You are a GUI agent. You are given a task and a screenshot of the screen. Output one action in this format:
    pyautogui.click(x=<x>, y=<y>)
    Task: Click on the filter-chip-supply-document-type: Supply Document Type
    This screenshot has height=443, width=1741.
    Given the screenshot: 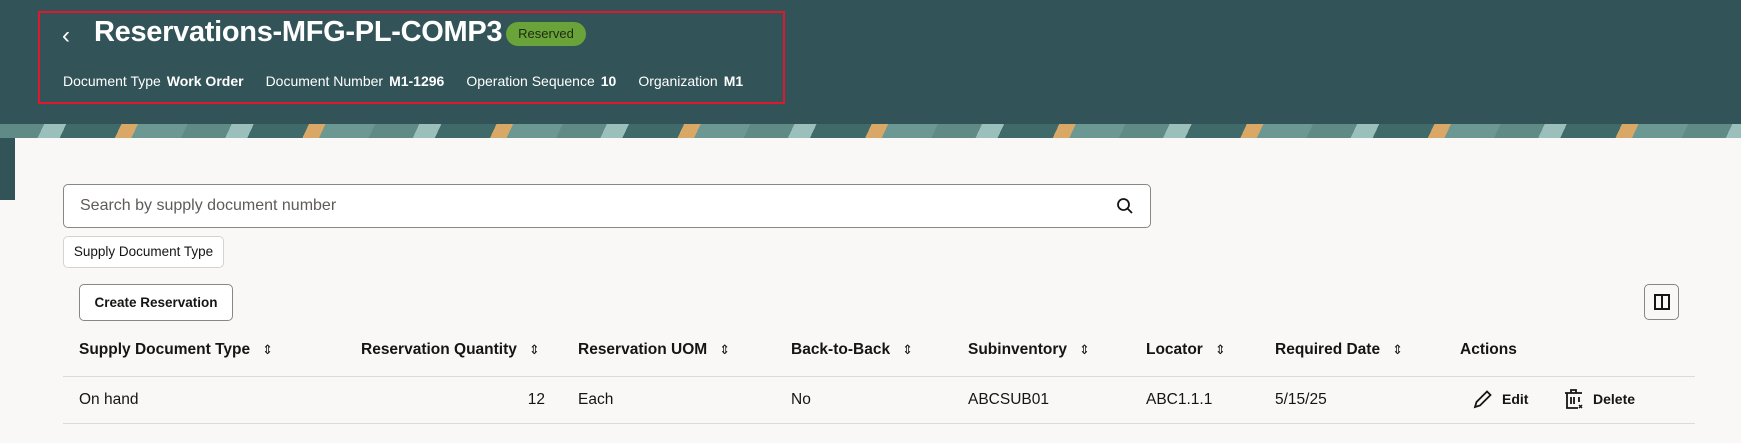 What is the action you would take?
    pyautogui.click(x=143, y=252)
    